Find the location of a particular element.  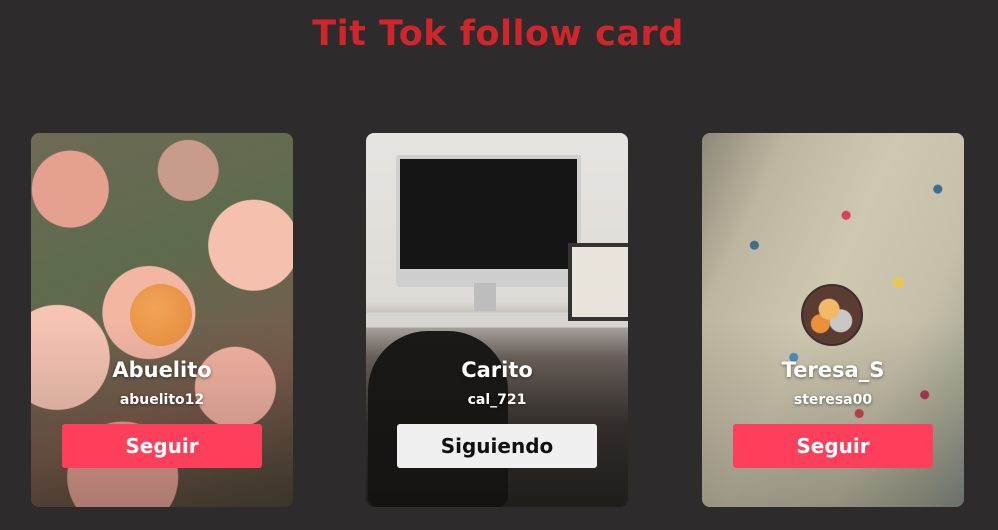

card-handle: steresa00 is located at coordinates (833, 400).